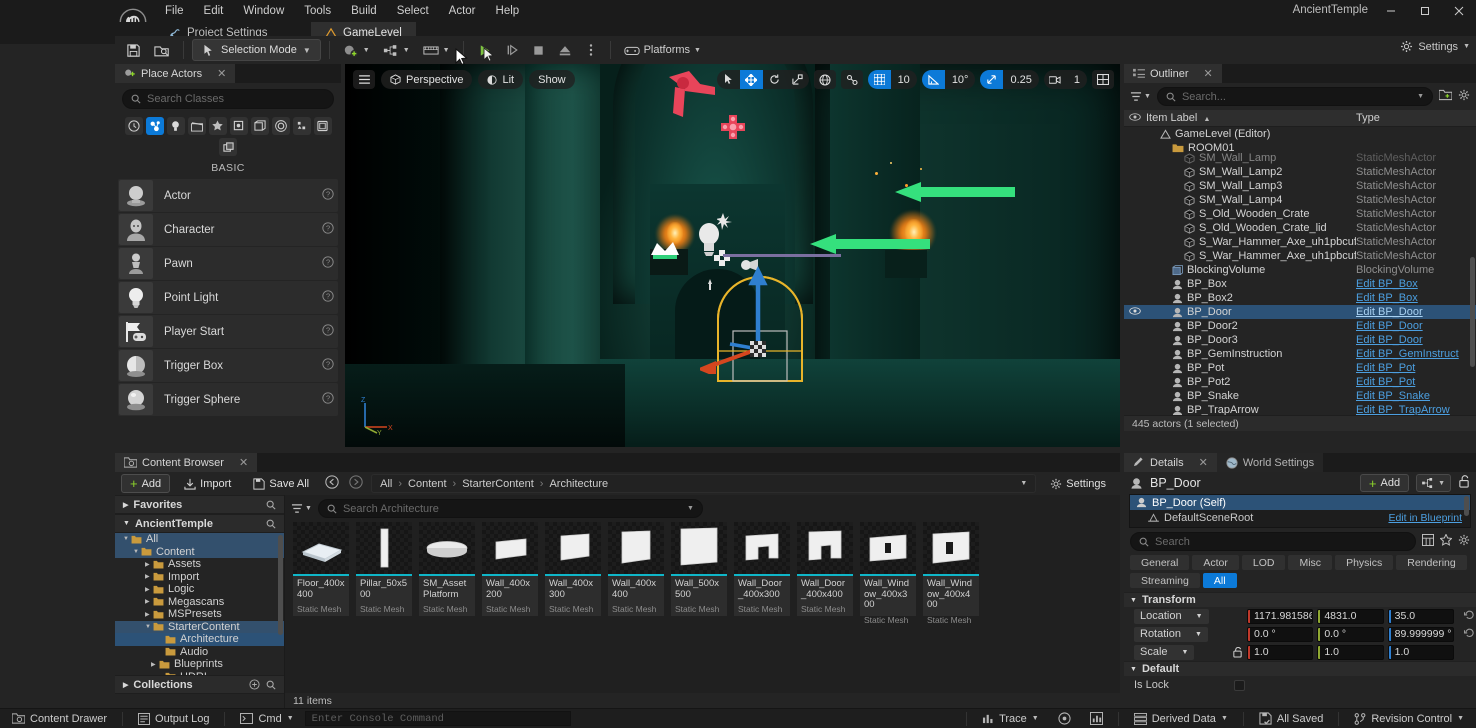 Image resolution: width=1476 pixels, height=728 pixels. Describe the element at coordinates (510, 508) in the screenshot. I see `asset-search-input: Search Architecture ▼` at that location.